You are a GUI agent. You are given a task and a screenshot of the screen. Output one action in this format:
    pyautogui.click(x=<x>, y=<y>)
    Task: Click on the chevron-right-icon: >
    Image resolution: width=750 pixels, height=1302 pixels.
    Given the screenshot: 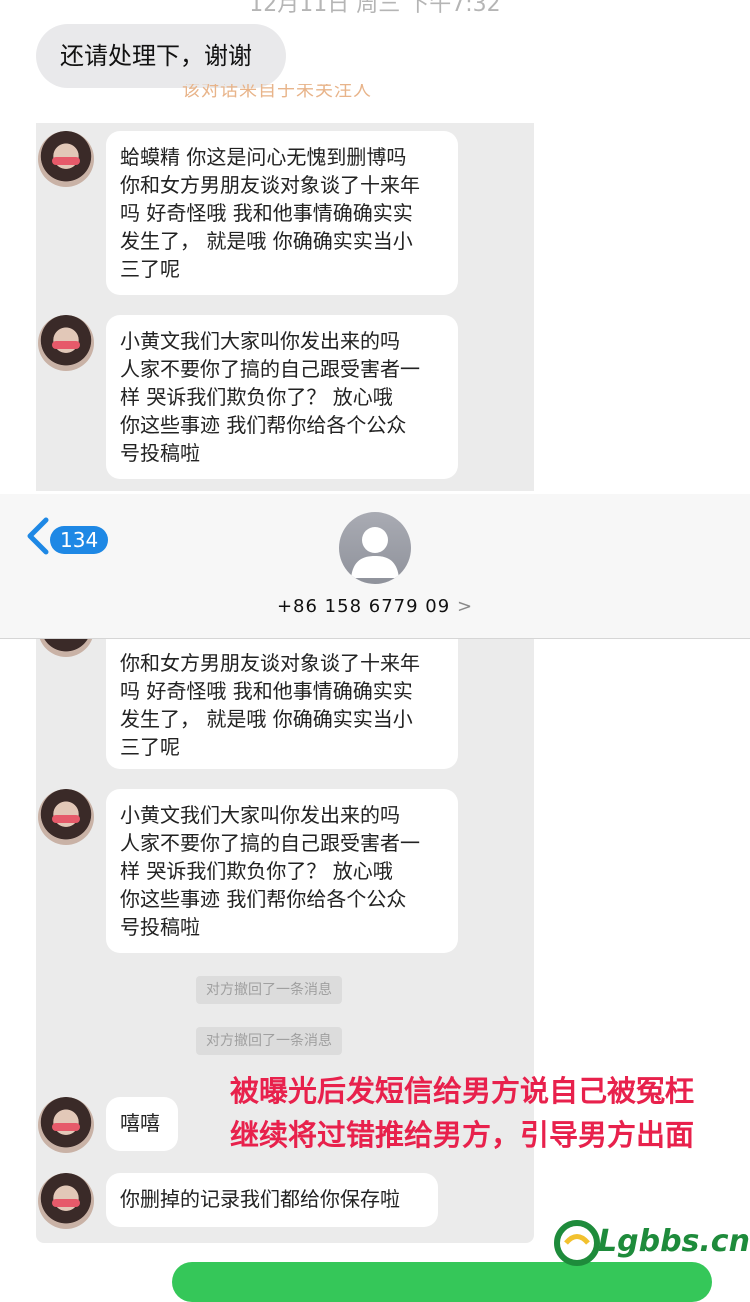 What is the action you would take?
    pyautogui.click(x=465, y=606)
    